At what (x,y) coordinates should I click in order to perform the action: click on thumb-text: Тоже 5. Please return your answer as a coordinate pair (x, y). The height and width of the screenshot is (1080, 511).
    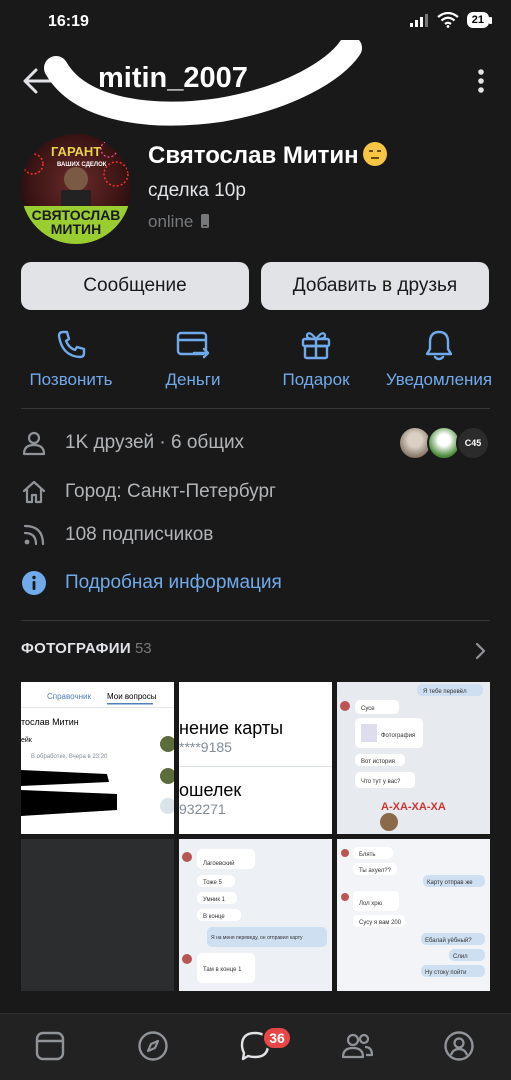
    Looking at the image, I should click on (212, 883).